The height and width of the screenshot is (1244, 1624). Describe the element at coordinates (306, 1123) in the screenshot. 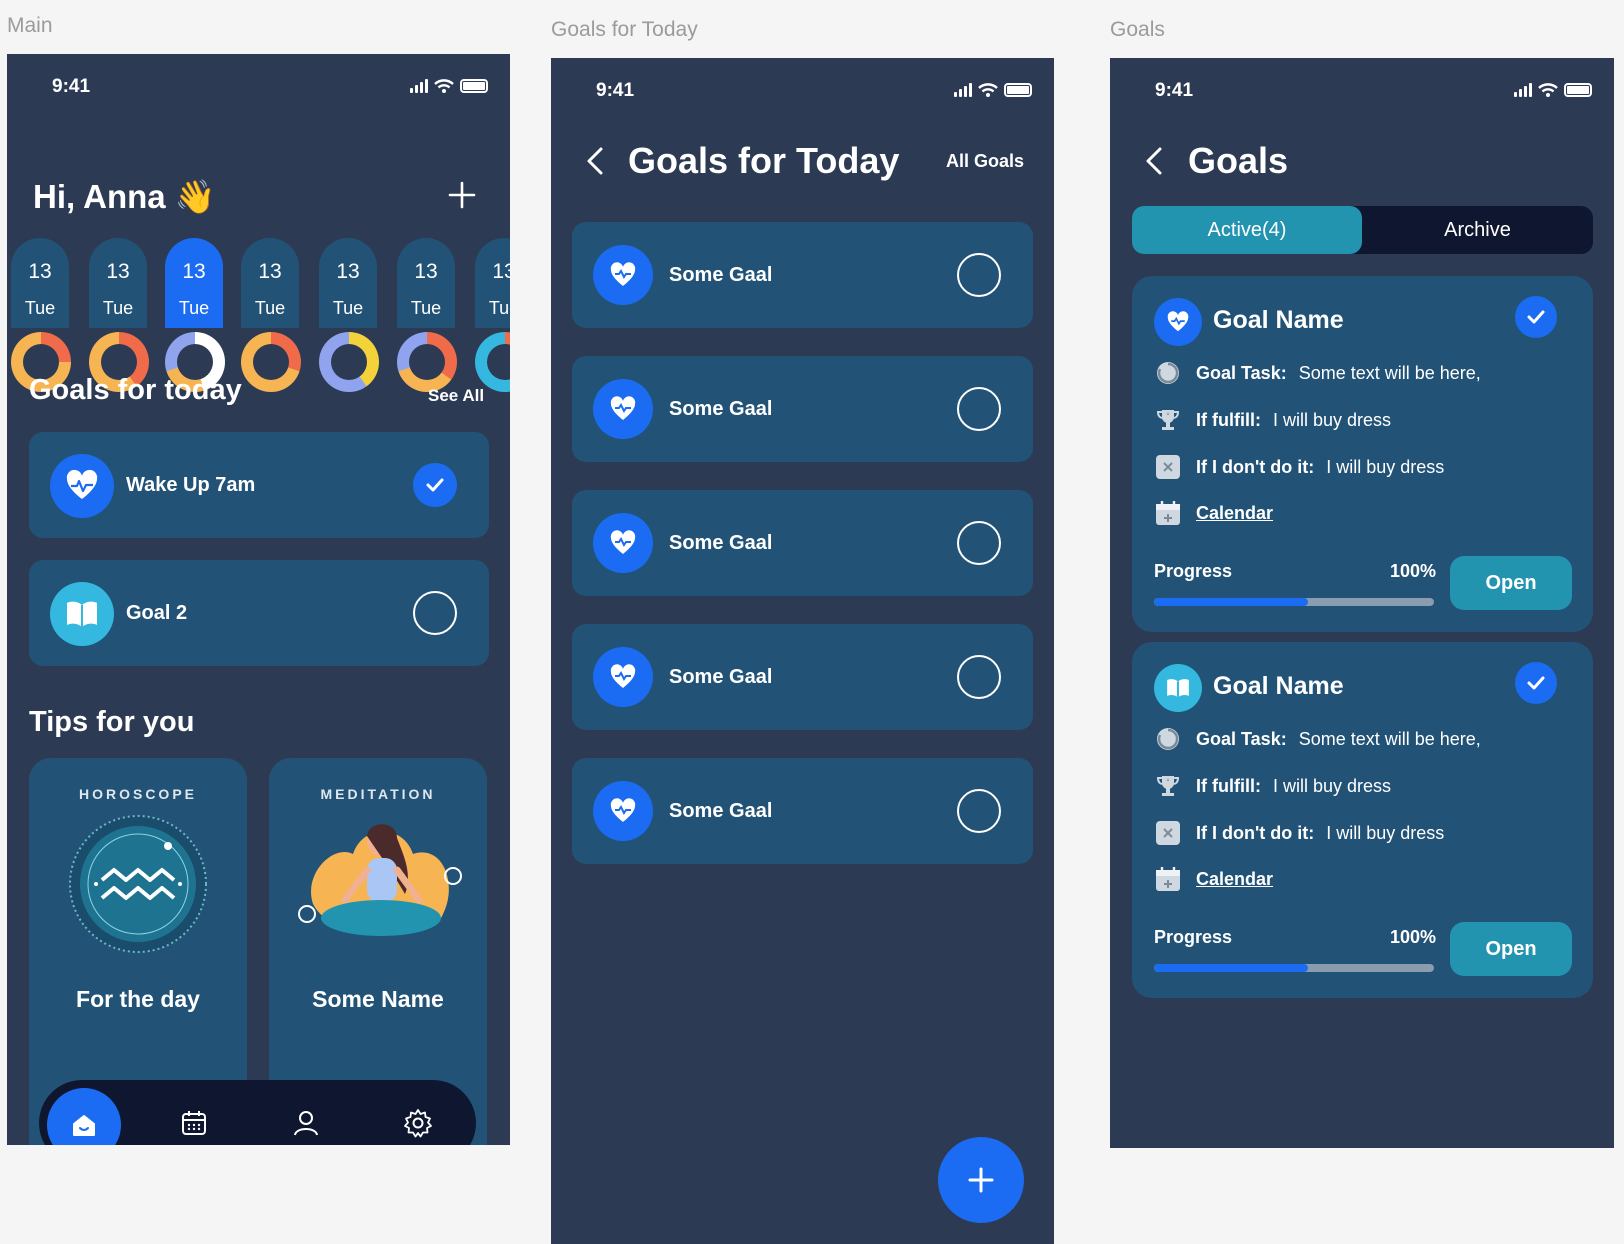

I see `profile-icon` at that location.